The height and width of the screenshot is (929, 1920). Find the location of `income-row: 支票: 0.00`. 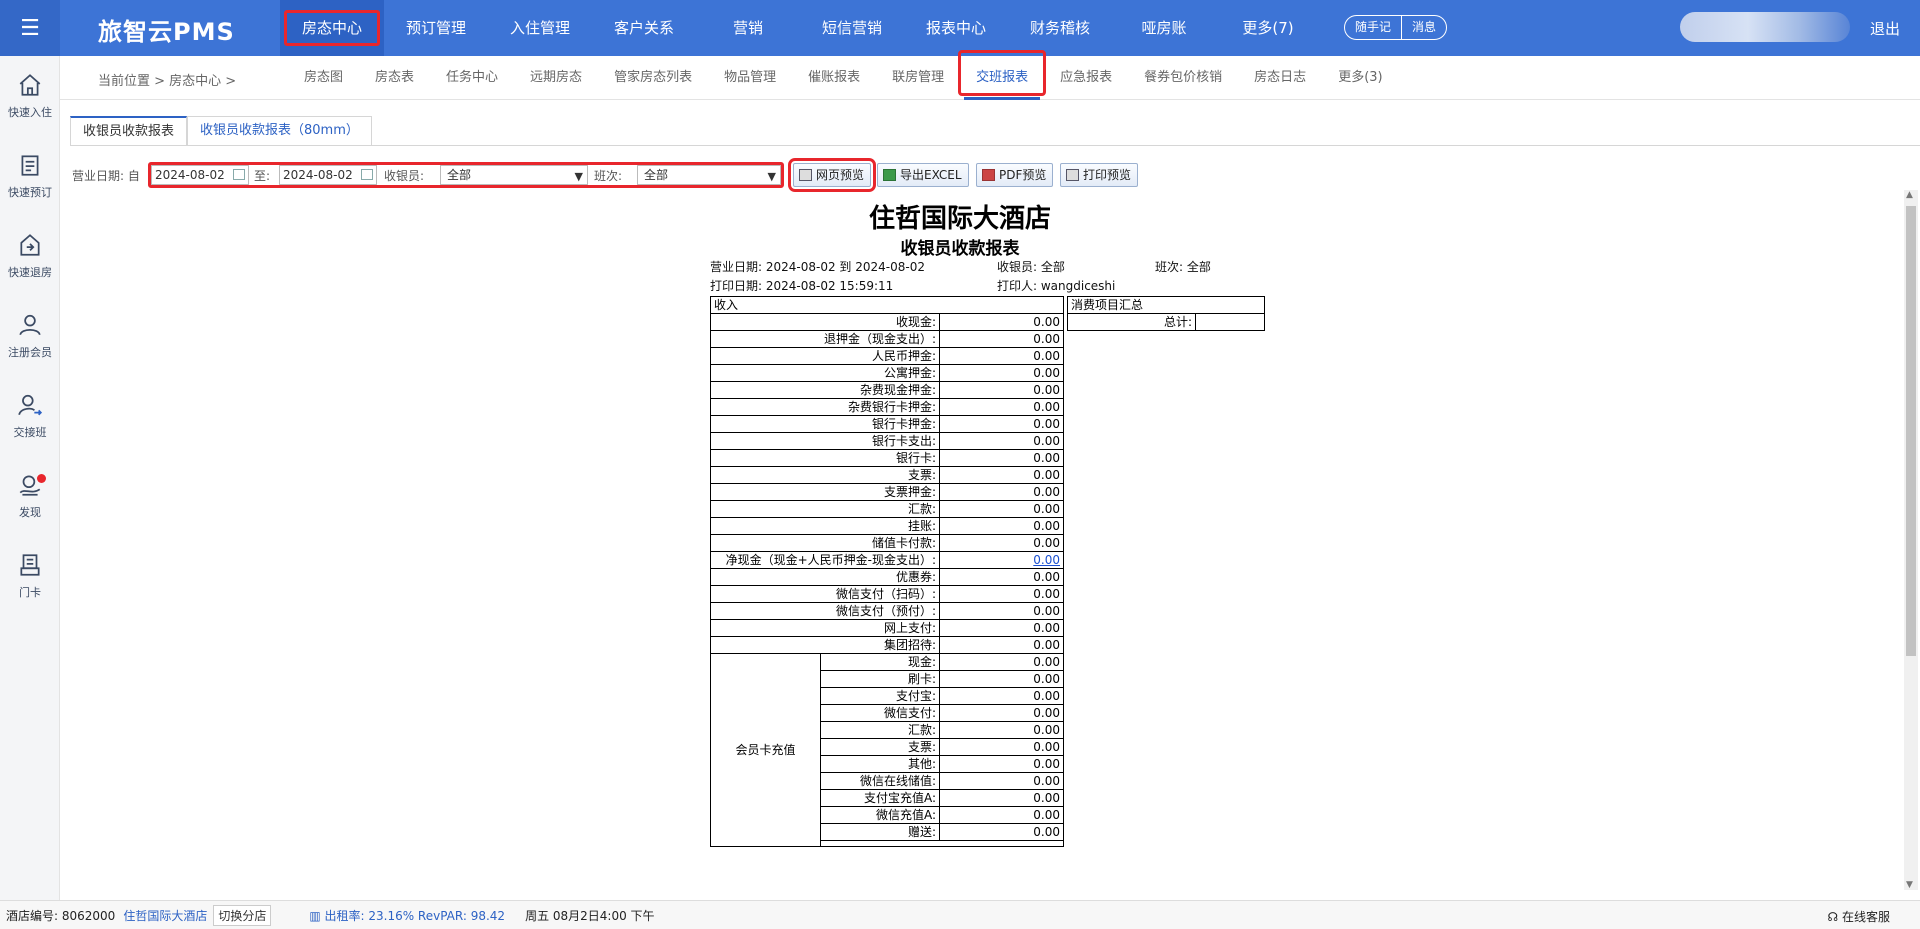

income-row: 支票: 0.00 is located at coordinates (887, 475).